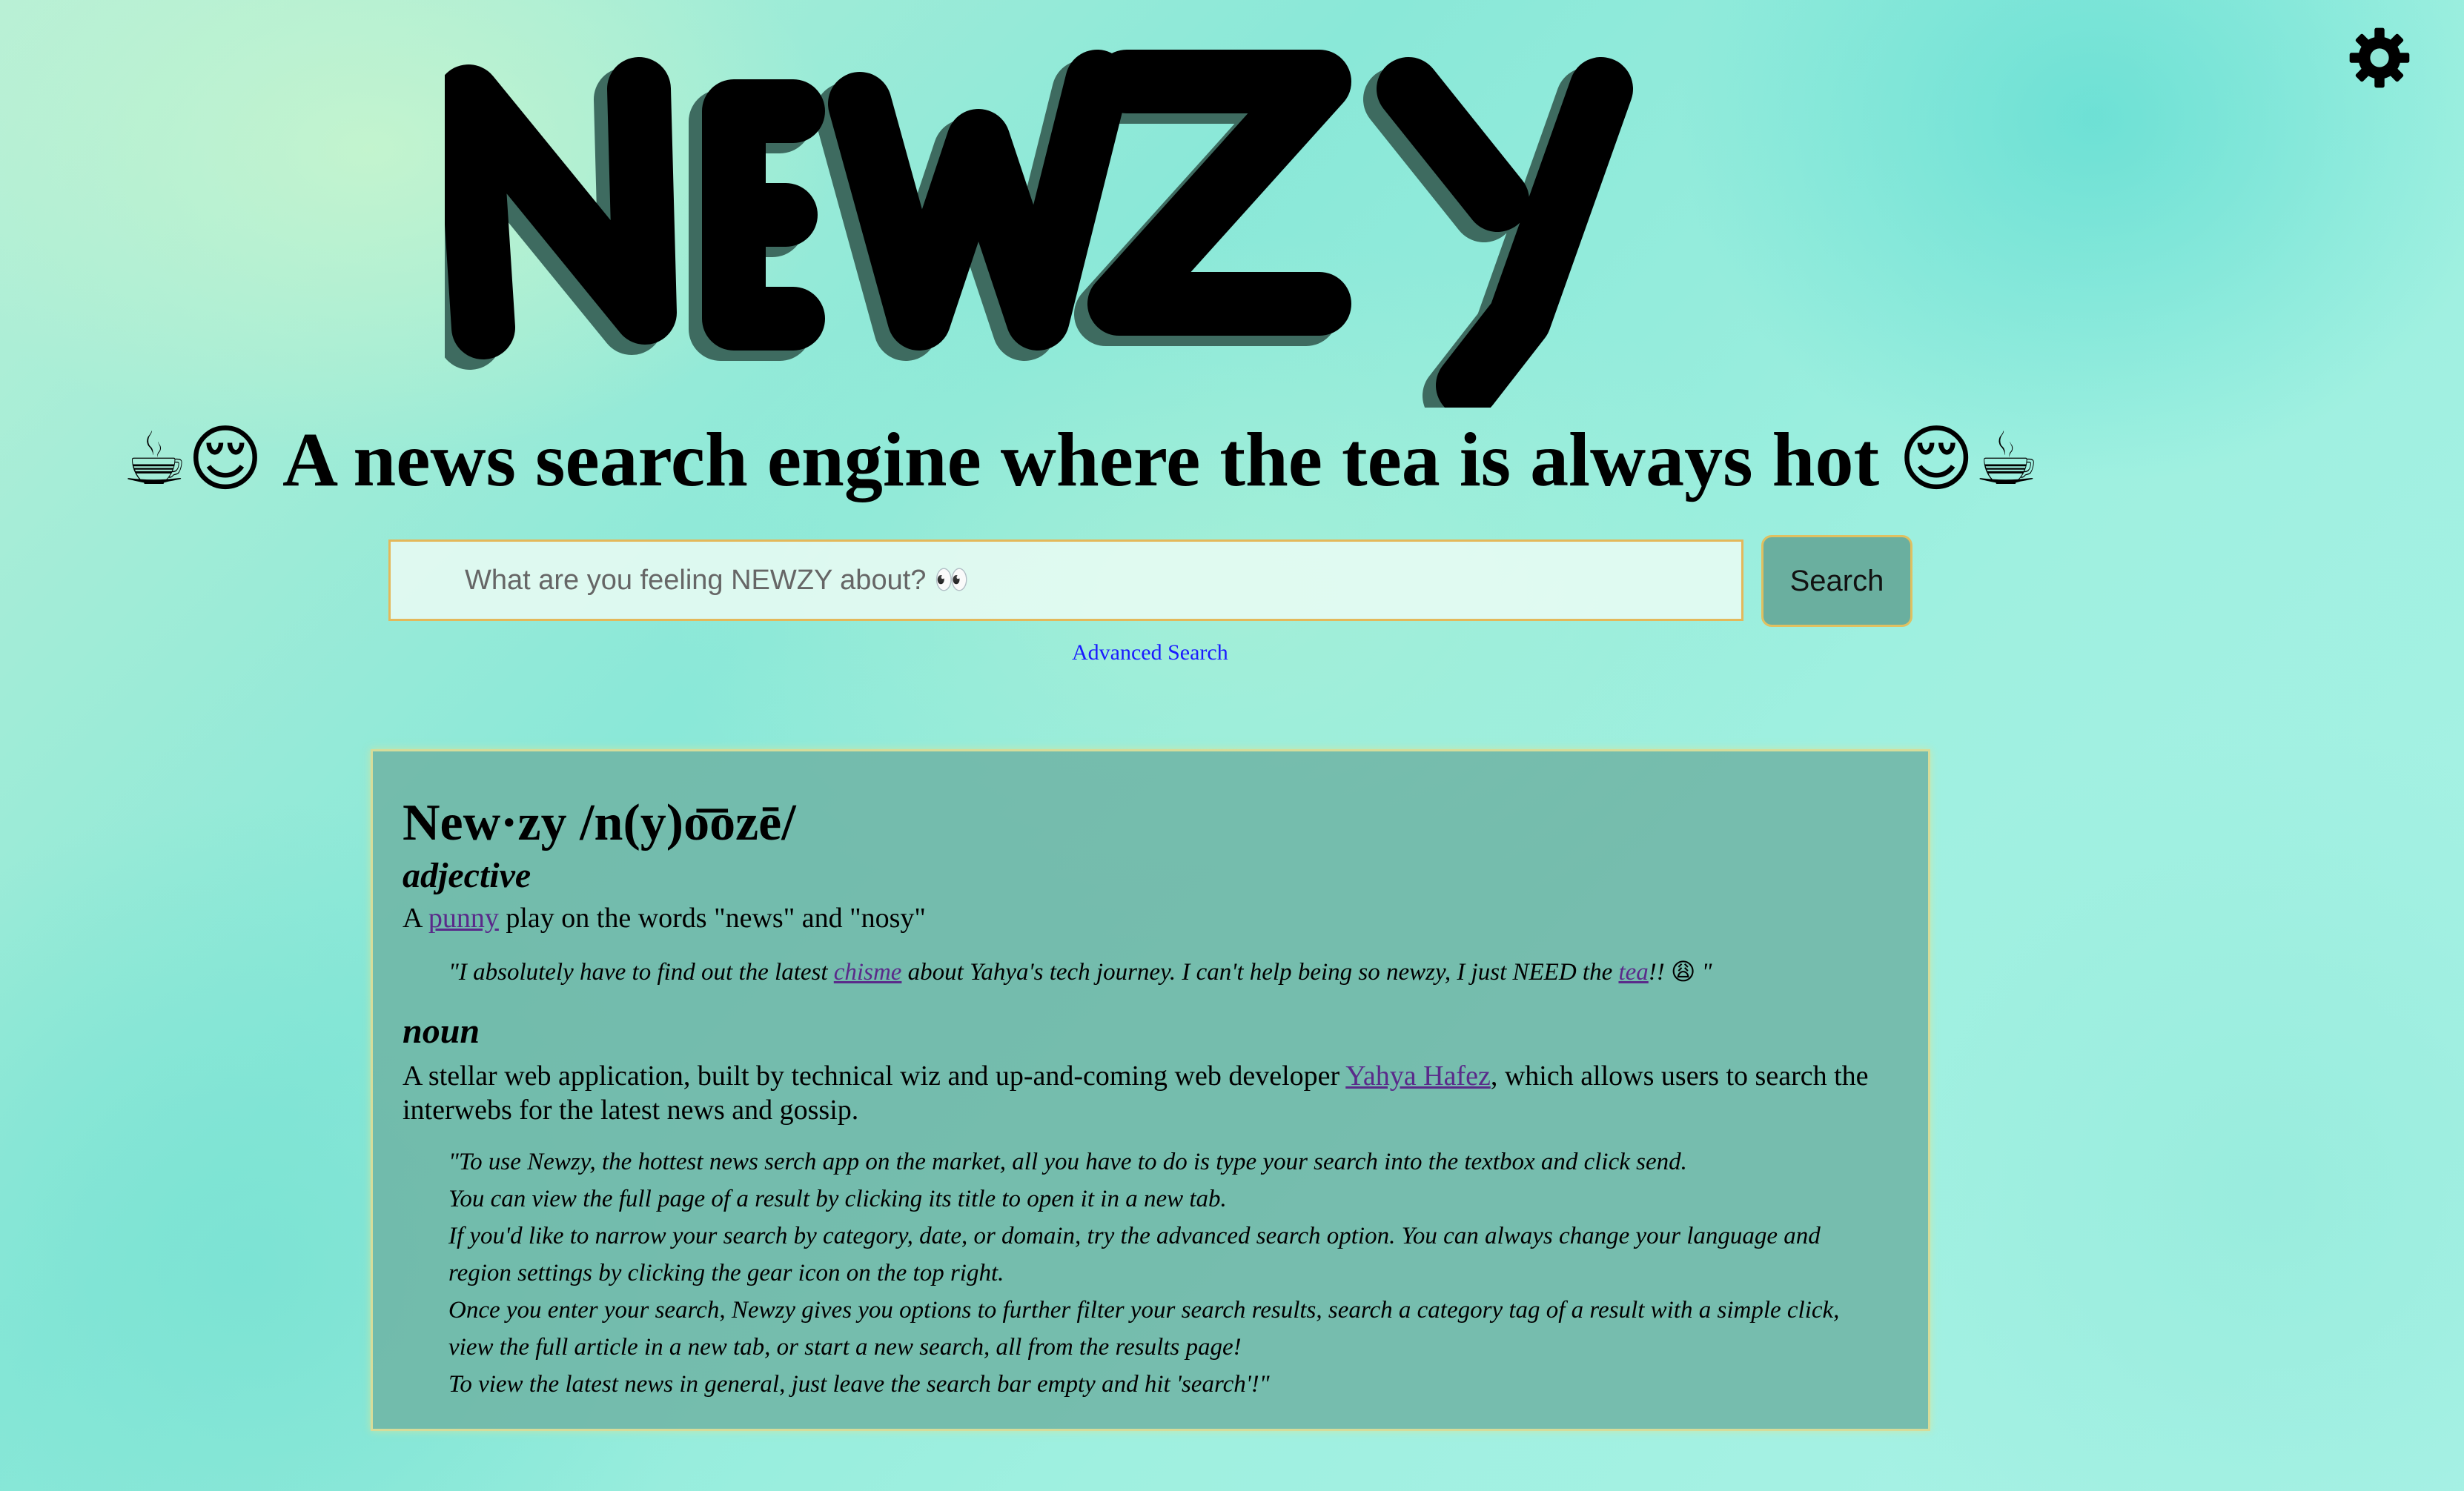  I want to click on tagline-left-emojis: ☕😌, so click(193, 460).